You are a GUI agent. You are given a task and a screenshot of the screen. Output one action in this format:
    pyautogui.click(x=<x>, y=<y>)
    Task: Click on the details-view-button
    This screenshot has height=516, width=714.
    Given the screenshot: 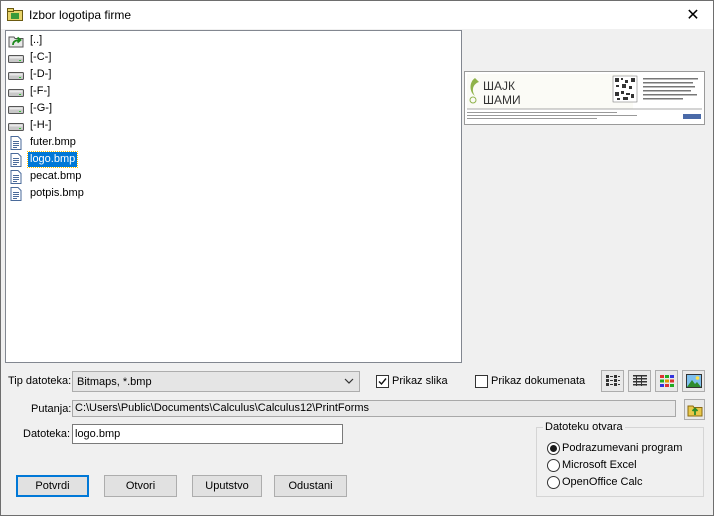 What is the action you would take?
    pyautogui.click(x=639, y=381)
    